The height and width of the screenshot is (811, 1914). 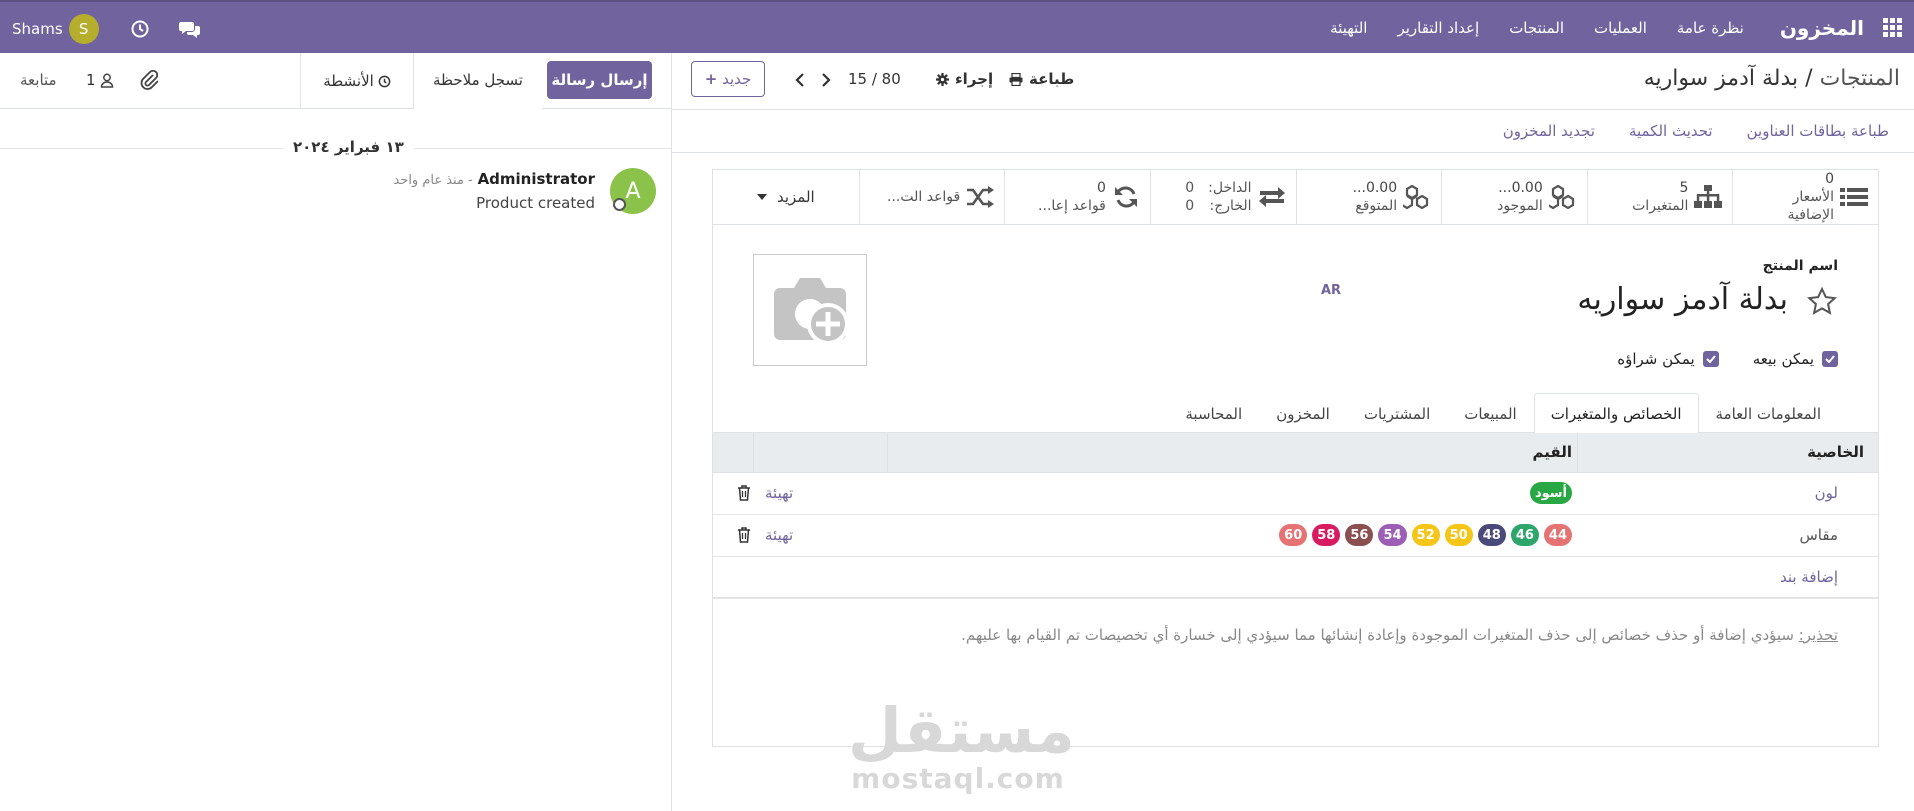 I want to click on value-tag: 60, so click(x=1293, y=535).